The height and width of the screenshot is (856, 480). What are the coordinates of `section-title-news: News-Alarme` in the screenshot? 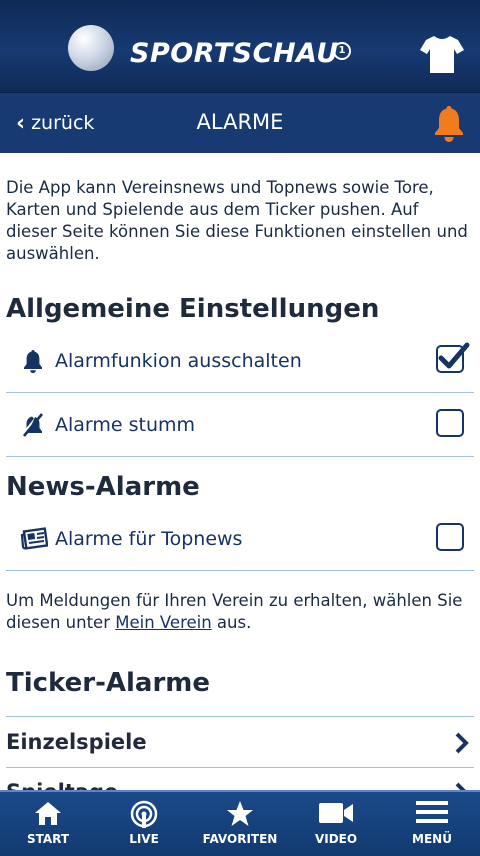 It's located at (103, 487).